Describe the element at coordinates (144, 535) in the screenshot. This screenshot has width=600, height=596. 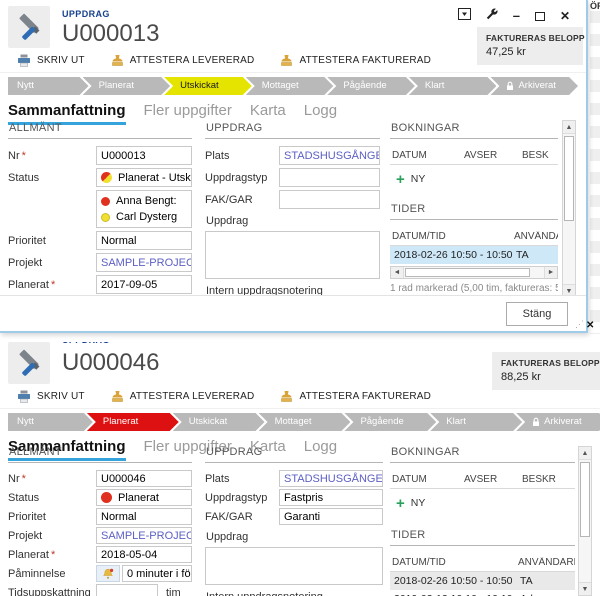
I see `project-link-field: SAMPLE-PROJECT - Exe` at that location.